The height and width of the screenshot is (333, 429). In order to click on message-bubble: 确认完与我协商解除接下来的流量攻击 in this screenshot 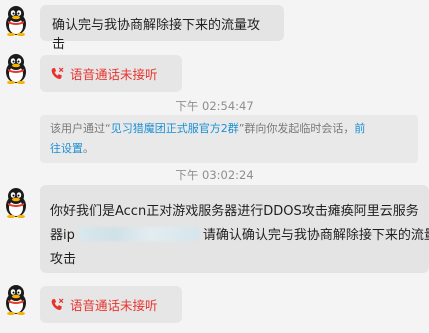, I will do `click(162, 28)`.